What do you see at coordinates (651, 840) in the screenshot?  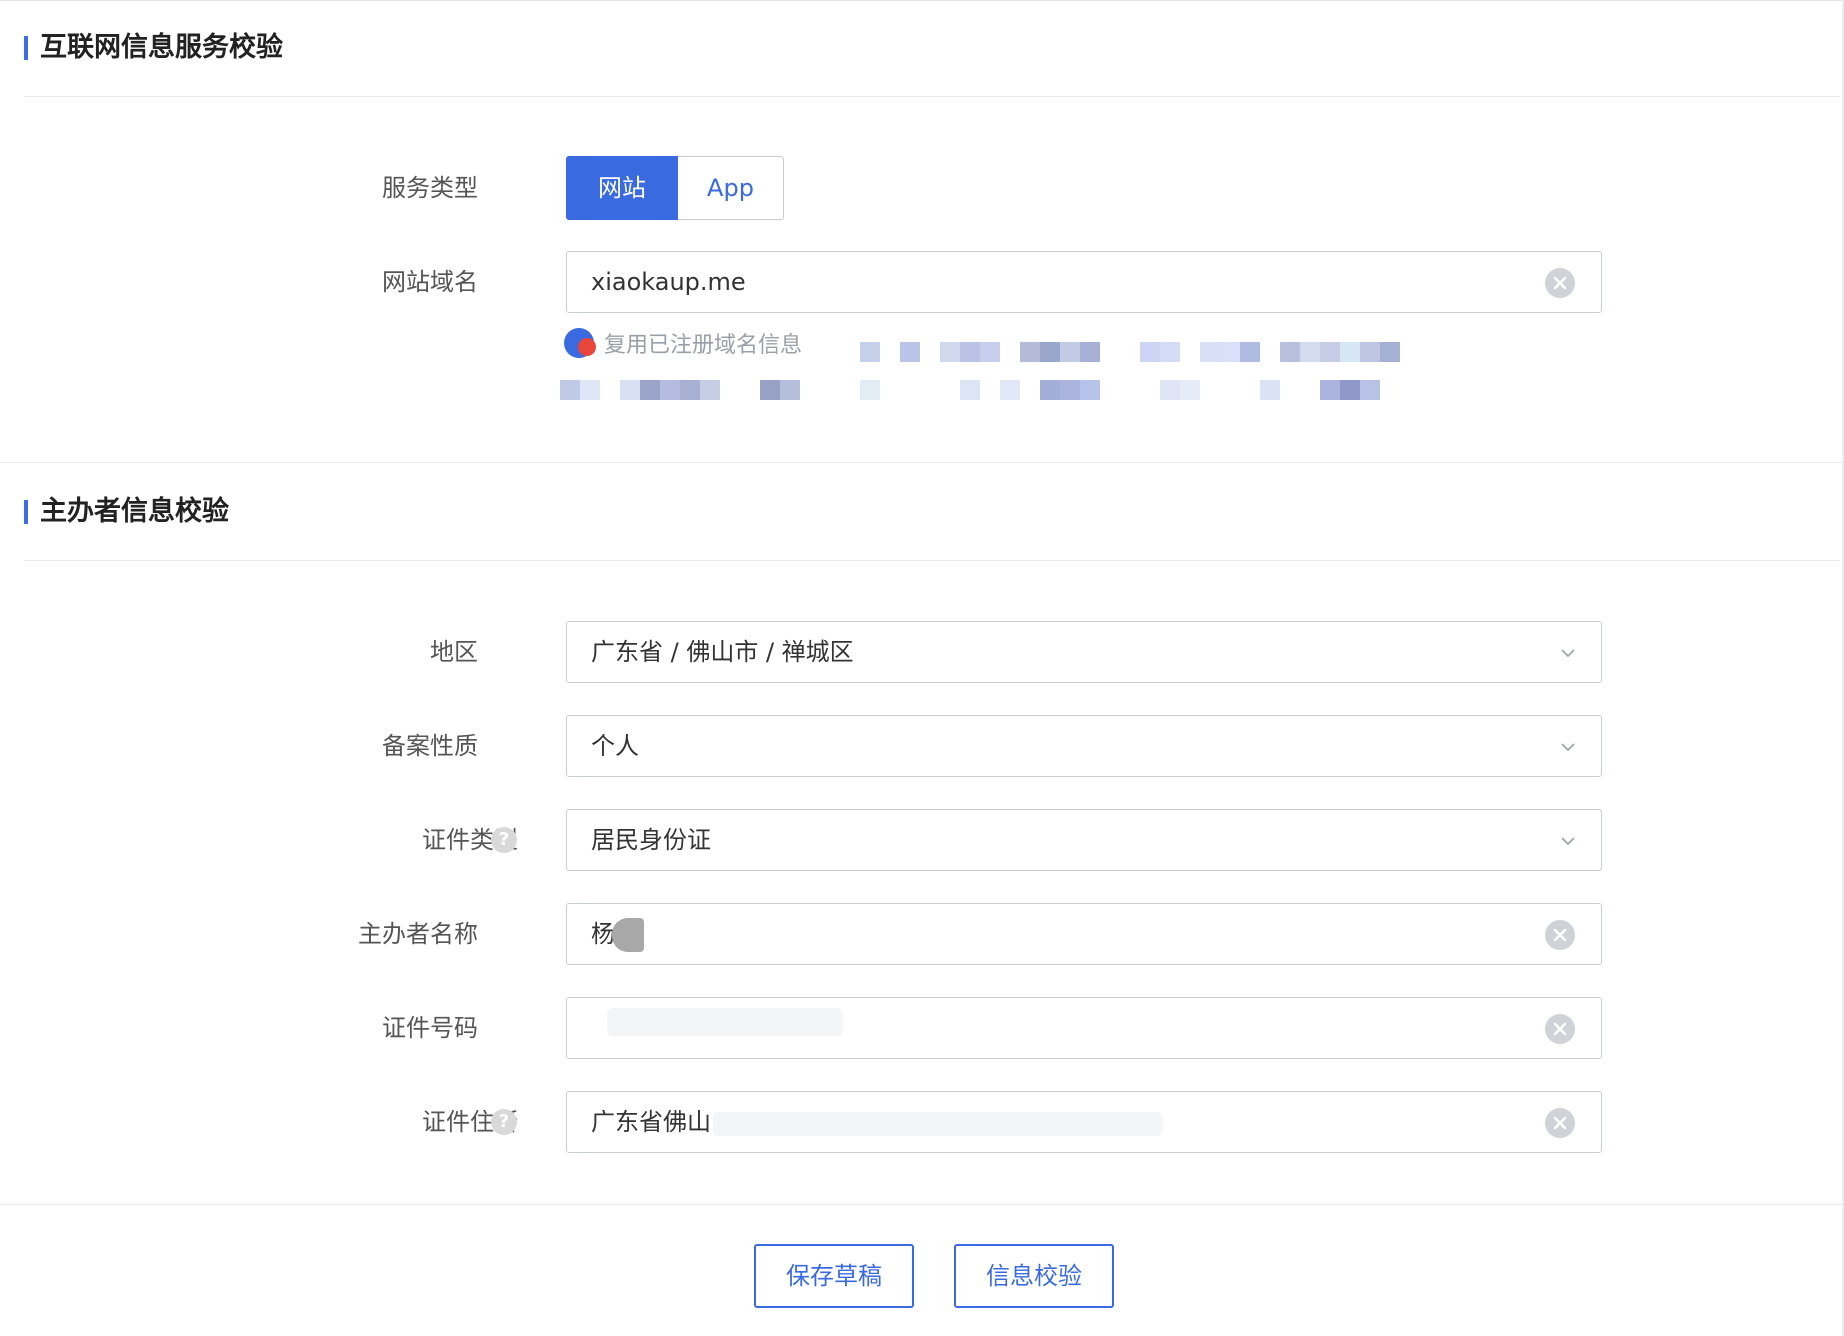 I see `cert-type-select-value: 居民身份证` at bounding box center [651, 840].